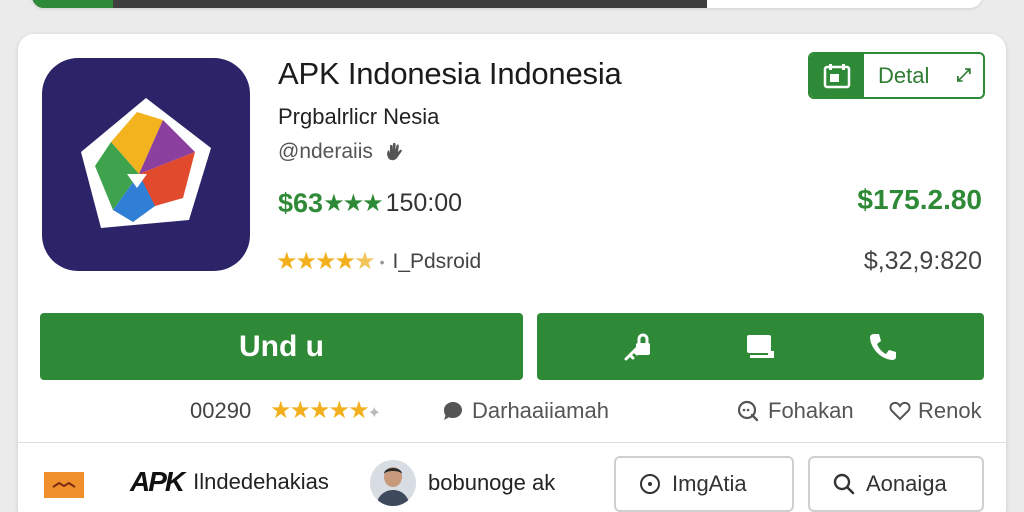  I want to click on meta-stars-icon: ★★★★★✦, so click(325, 410).